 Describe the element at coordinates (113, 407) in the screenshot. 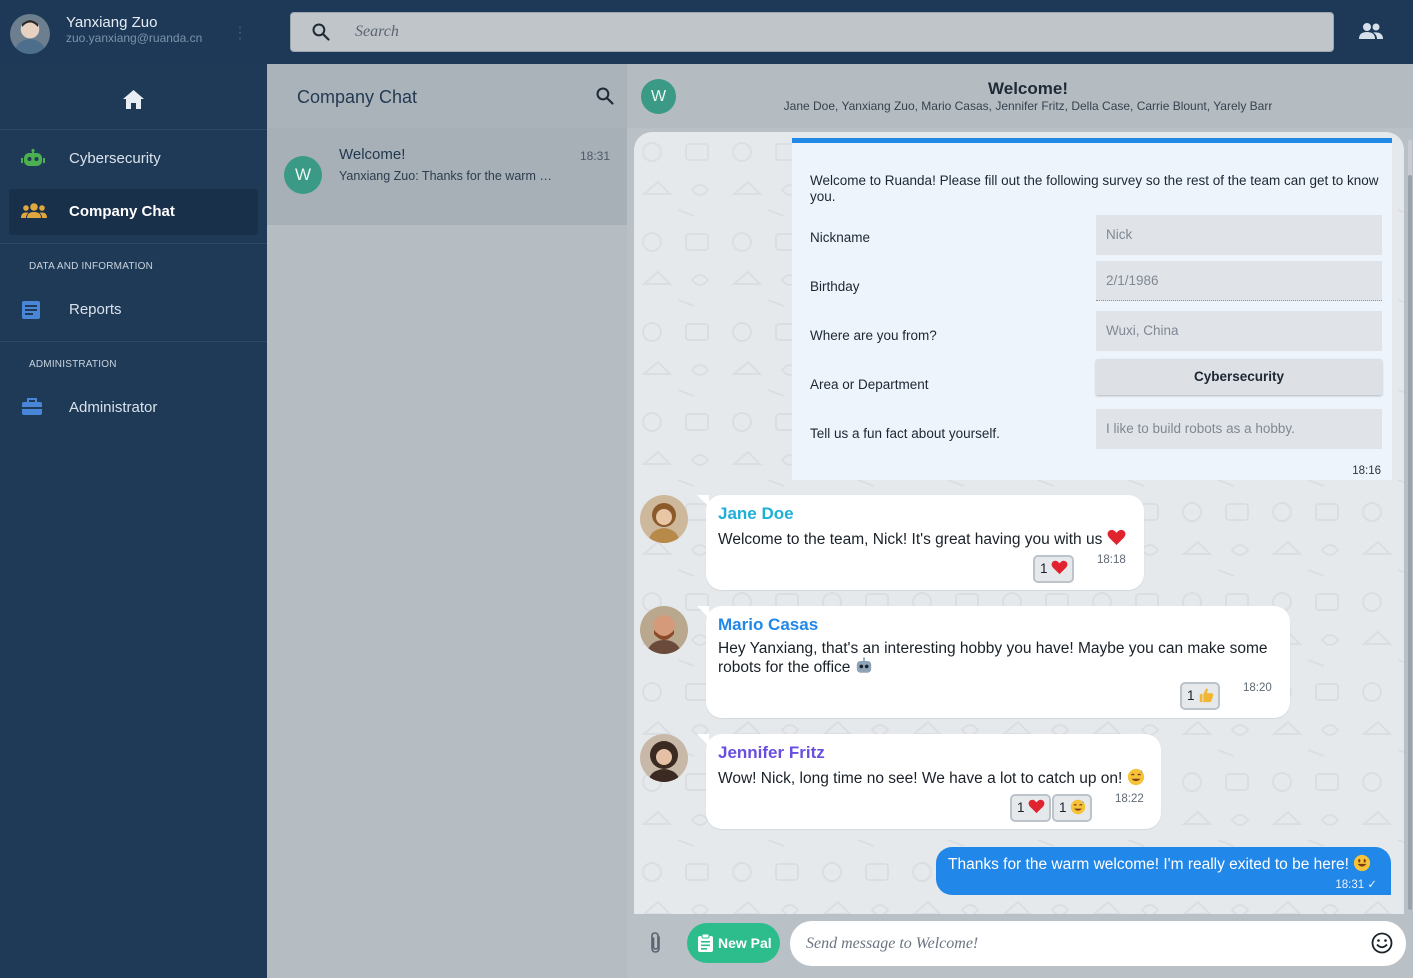

I see `sidebar-item-label: Administrator` at that location.